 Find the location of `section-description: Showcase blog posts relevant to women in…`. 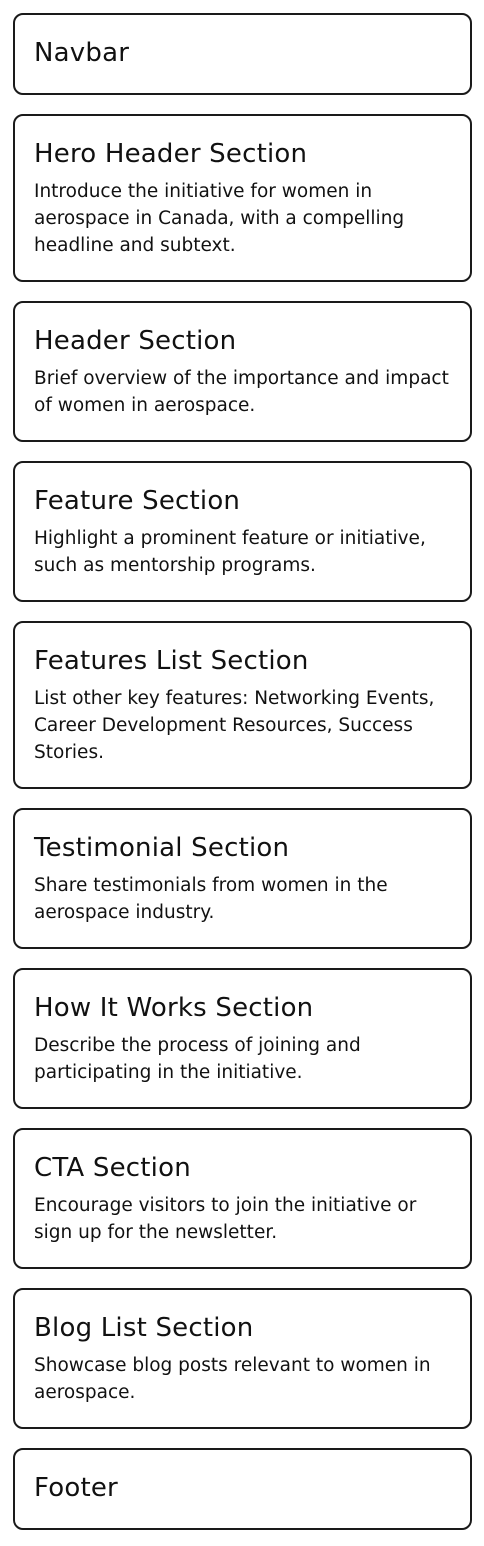

section-description: Showcase blog posts relevant to women in… is located at coordinates (232, 1379).